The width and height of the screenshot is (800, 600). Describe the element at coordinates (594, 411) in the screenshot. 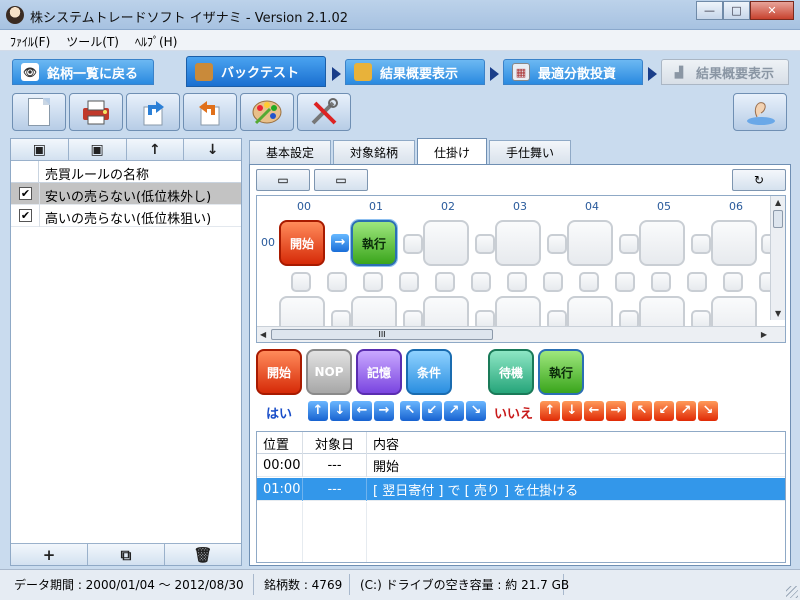

I see `no-arrow-left-icon: ←` at that location.